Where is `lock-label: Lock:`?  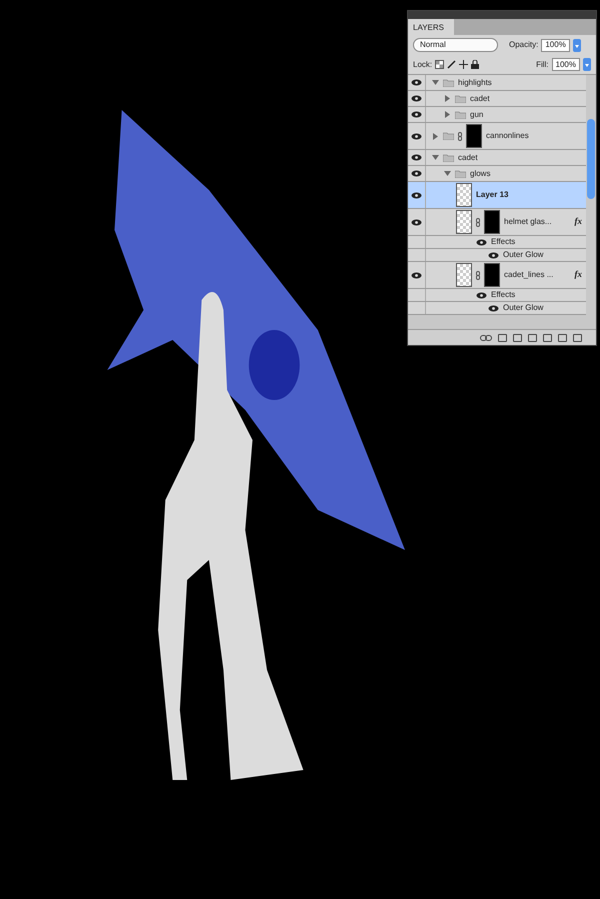
lock-label: Lock: is located at coordinates (422, 64).